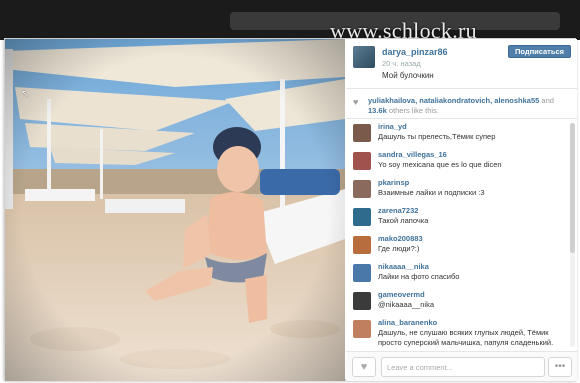 The width and height of the screenshot is (580, 383). I want to click on comments-scrollbar, so click(572, 235).